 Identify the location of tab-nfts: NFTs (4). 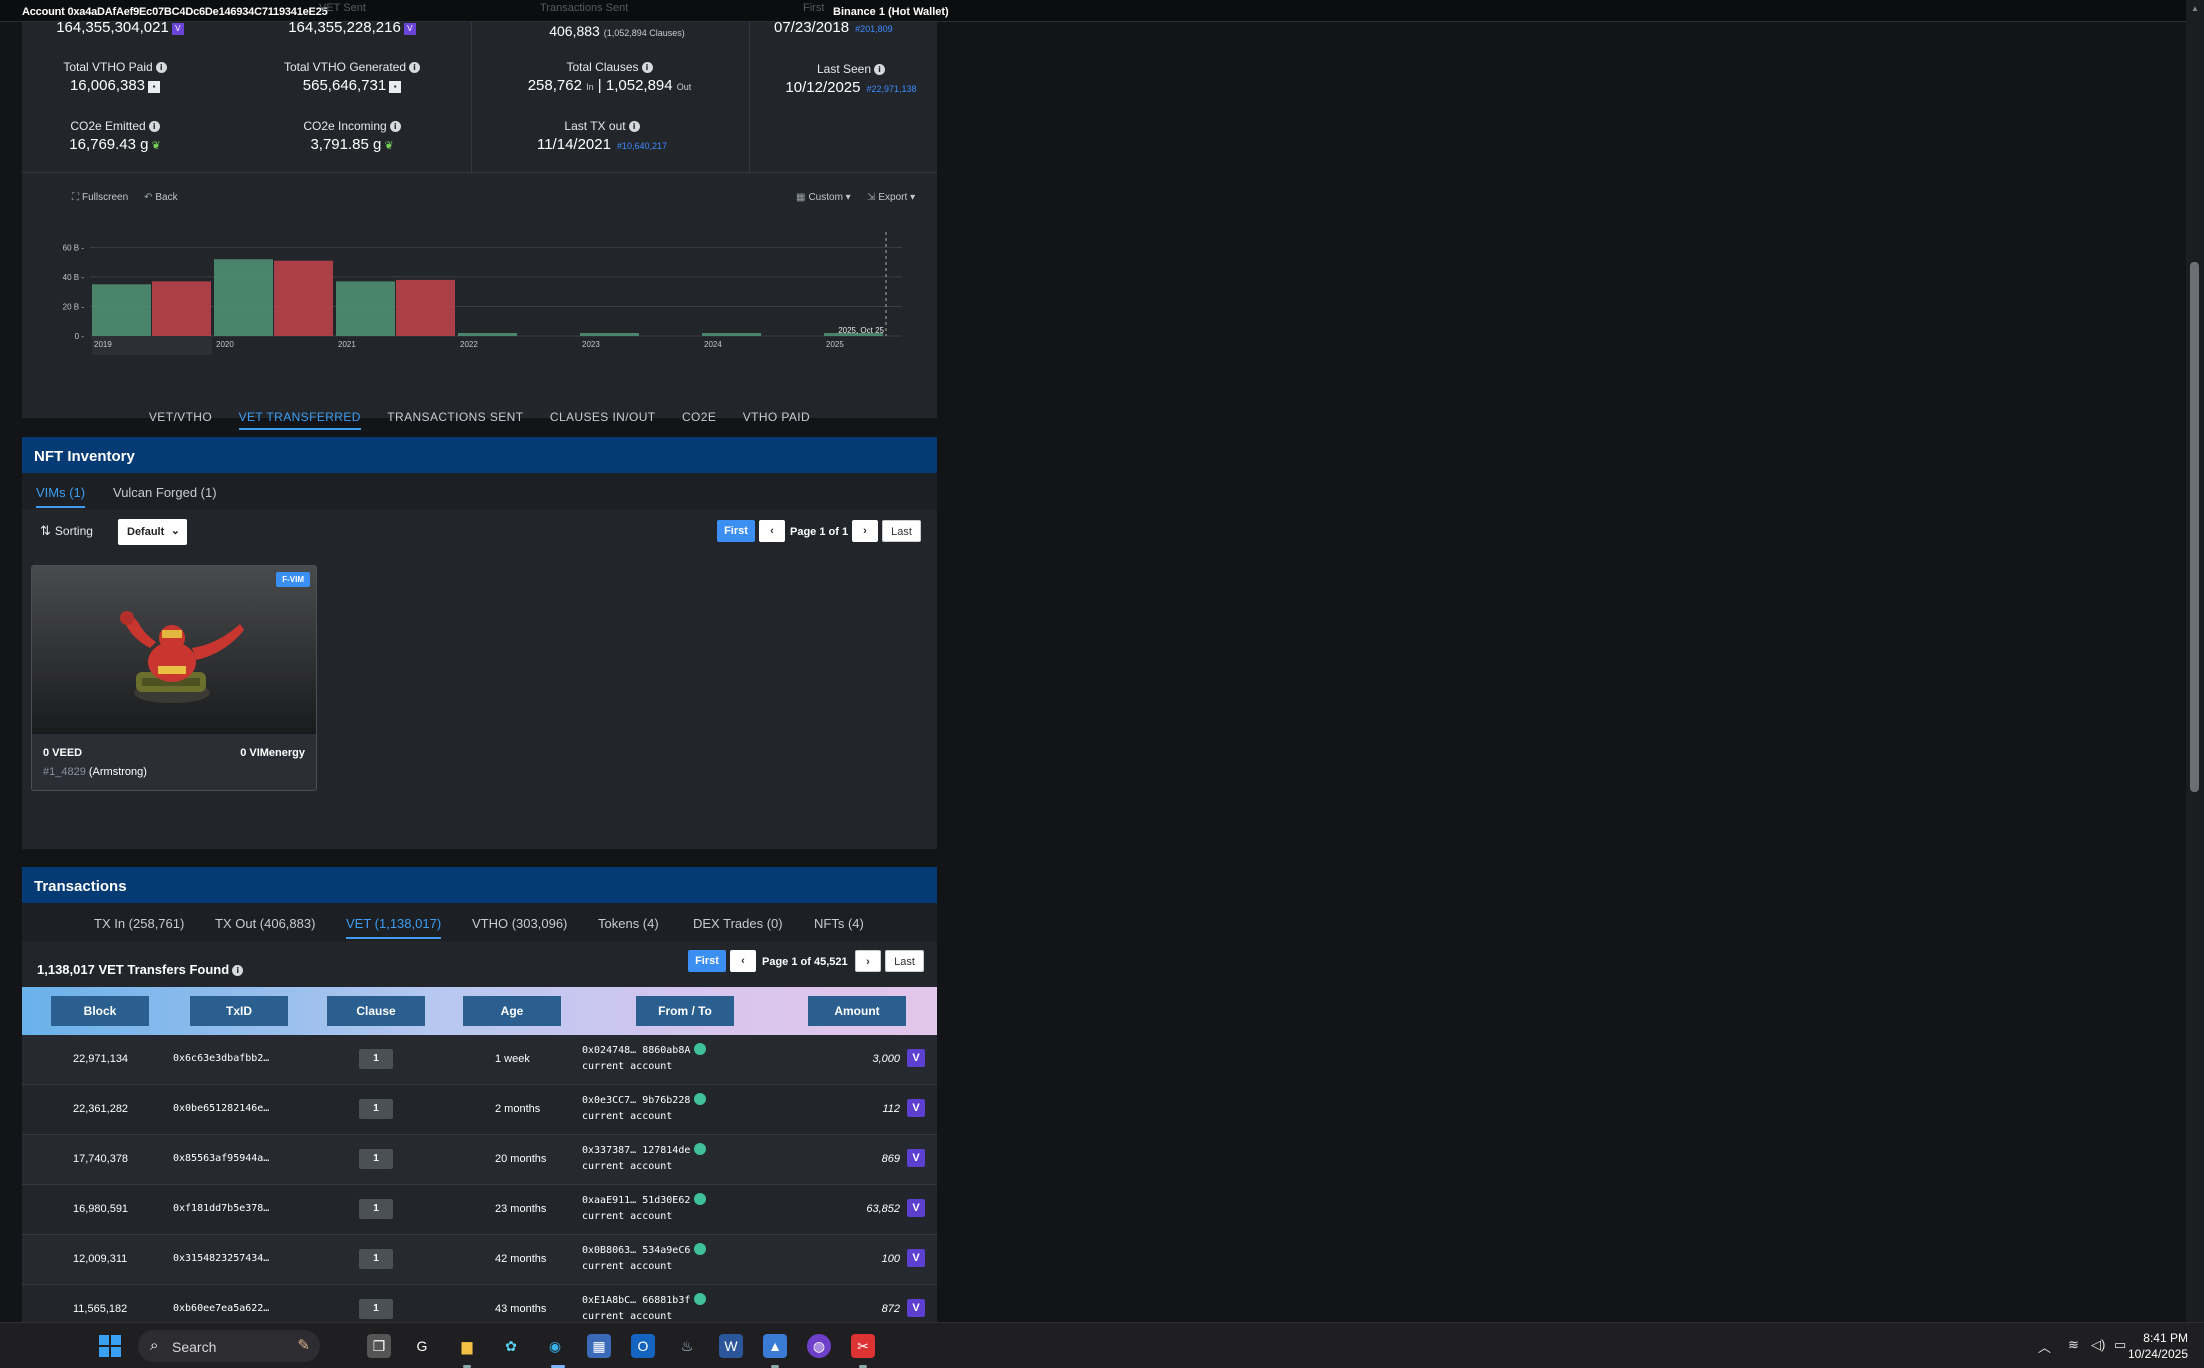
(839, 923).